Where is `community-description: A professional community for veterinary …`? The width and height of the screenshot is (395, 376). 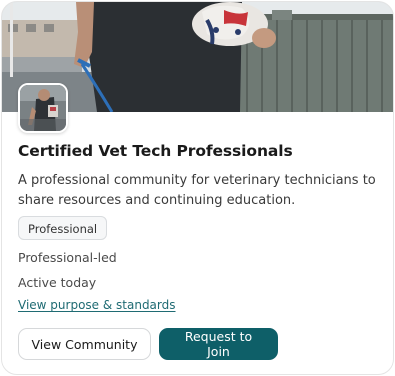 community-description: A professional community for veterinary … is located at coordinates (197, 190).